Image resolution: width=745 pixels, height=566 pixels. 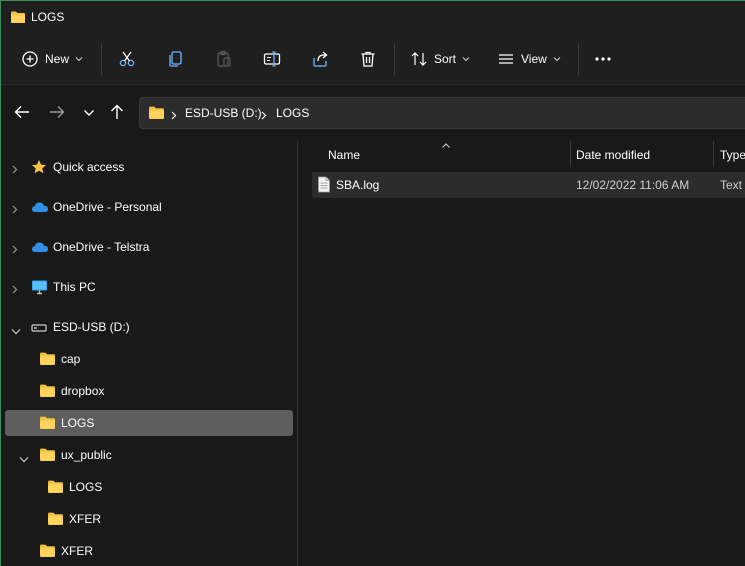 I want to click on window-title: LOGS, so click(x=48, y=17).